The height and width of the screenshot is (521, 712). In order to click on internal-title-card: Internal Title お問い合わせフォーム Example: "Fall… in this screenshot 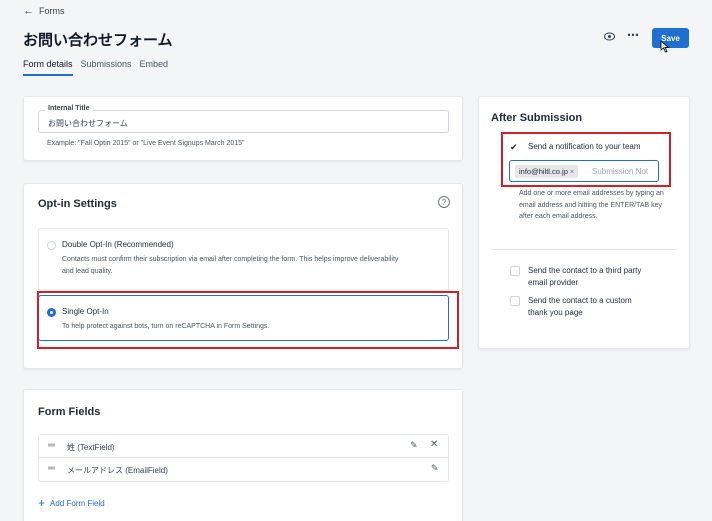, I will do `click(243, 128)`.